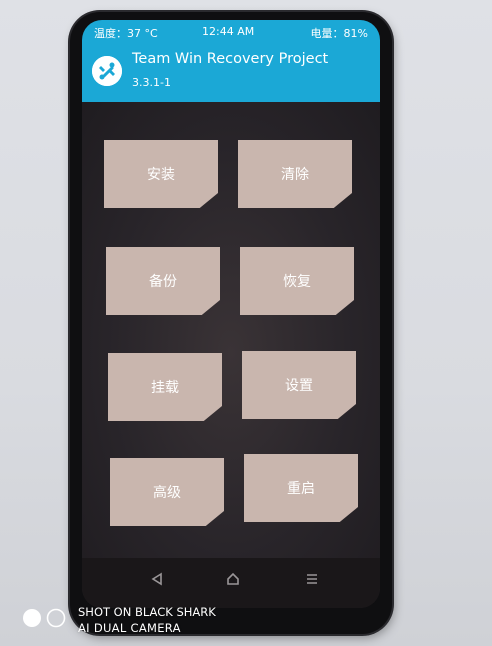 Image resolution: width=492 pixels, height=646 pixels. What do you see at coordinates (233, 579) in the screenshot?
I see `home-icon` at bounding box center [233, 579].